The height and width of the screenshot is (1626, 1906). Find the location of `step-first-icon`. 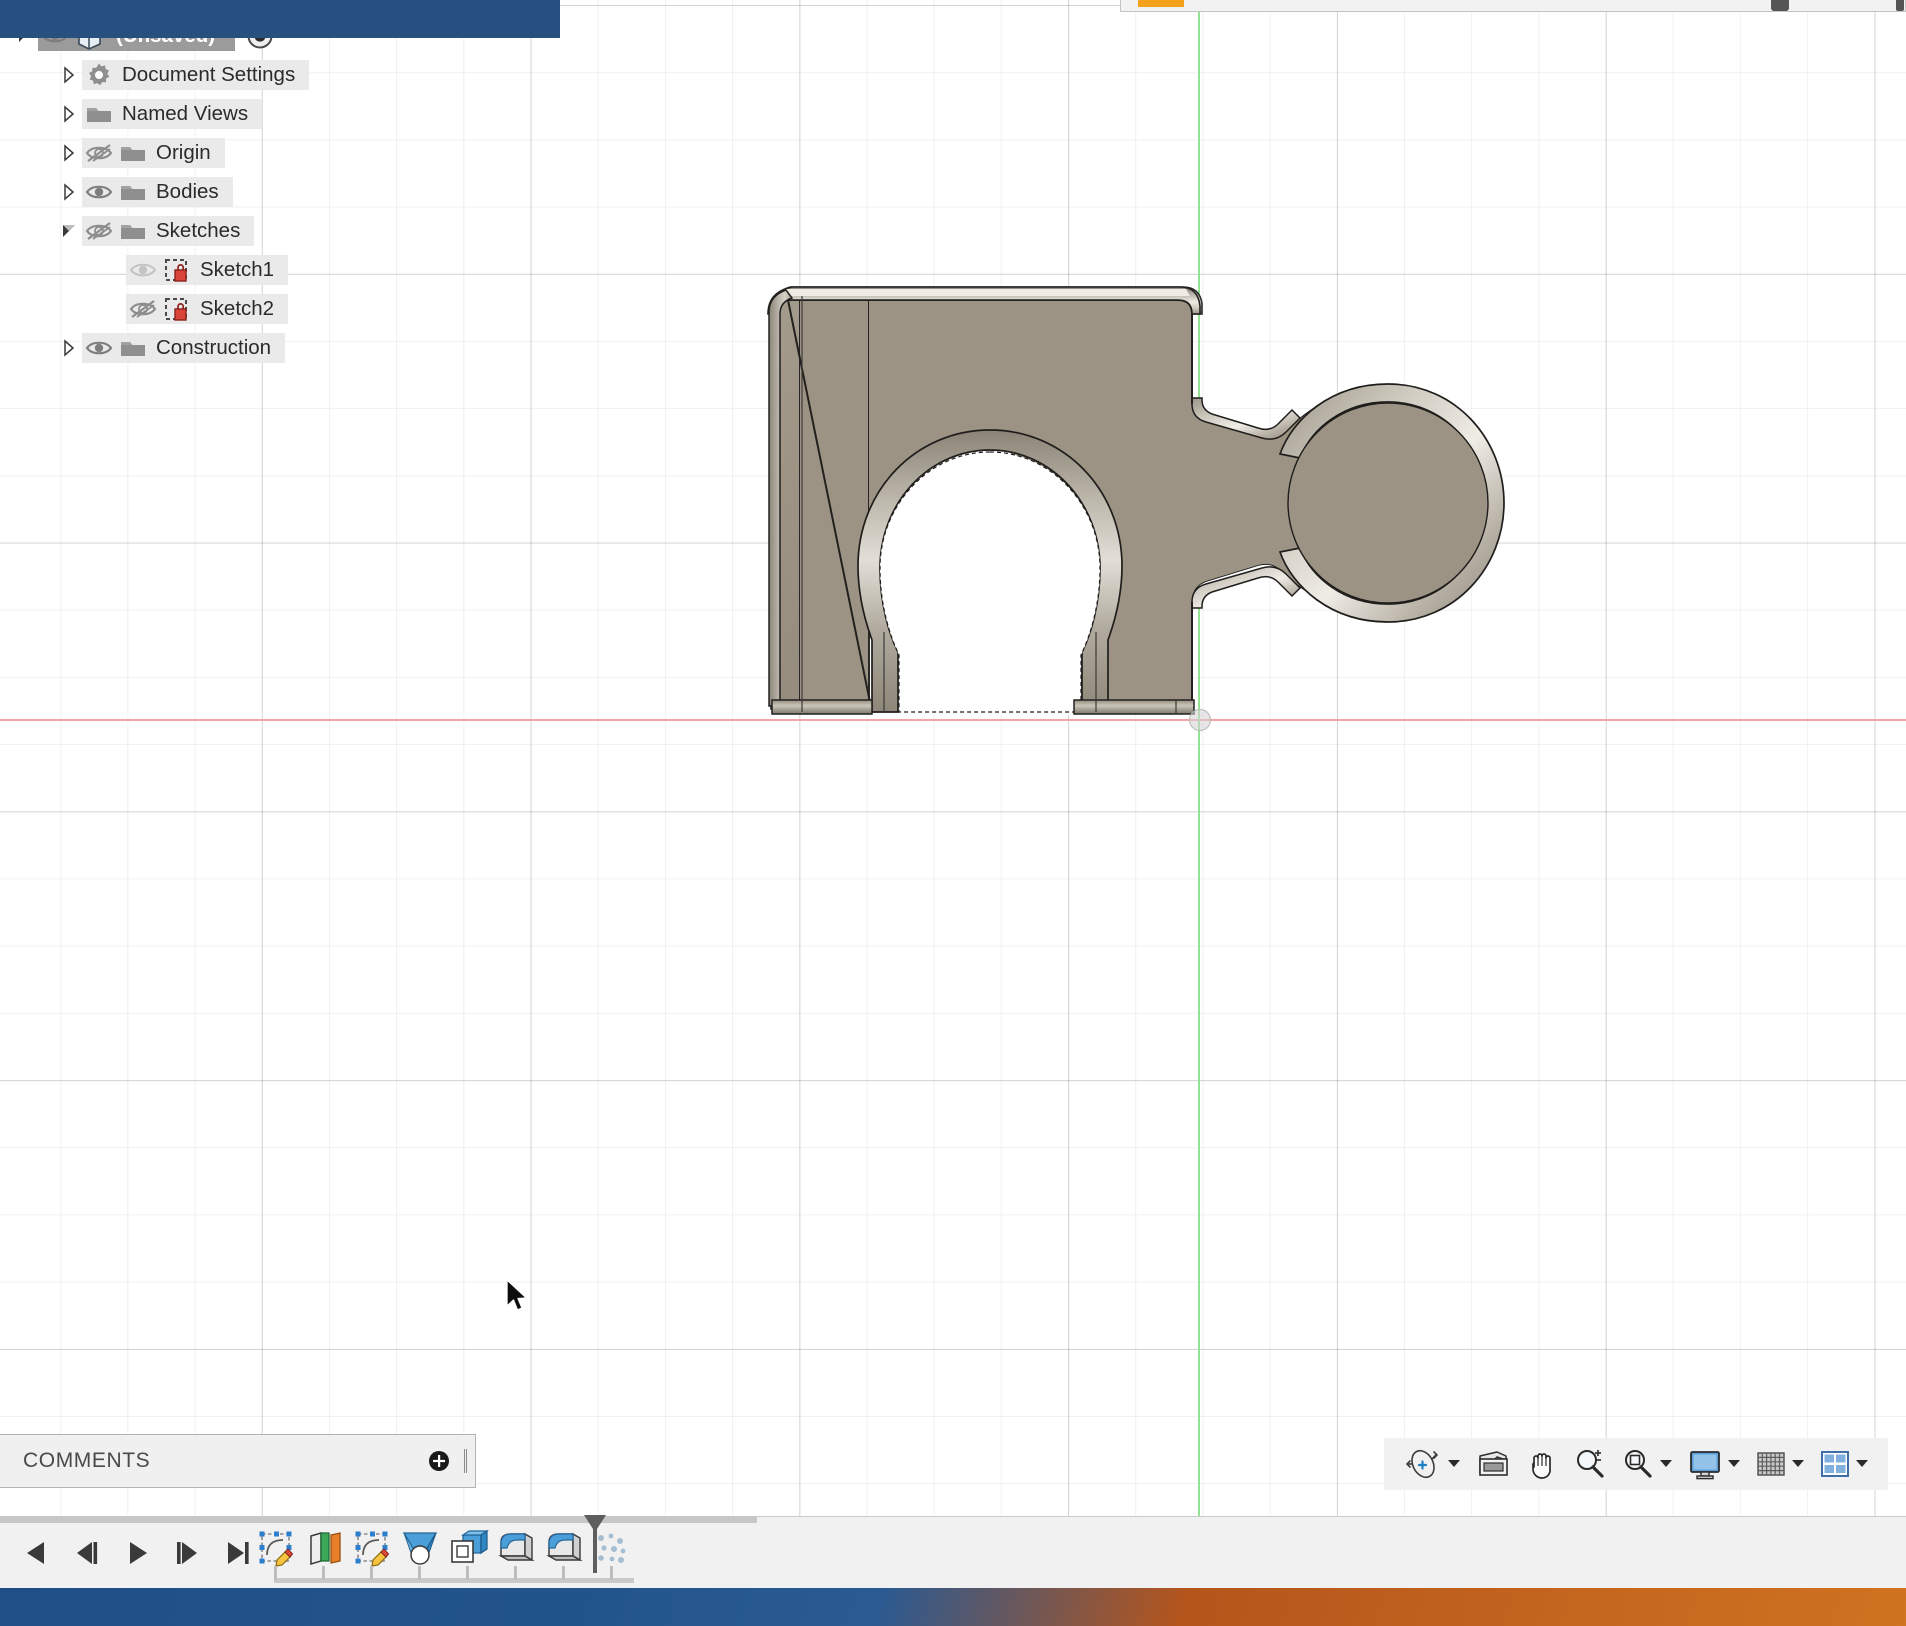

step-first-icon is located at coordinates (35, 1553).